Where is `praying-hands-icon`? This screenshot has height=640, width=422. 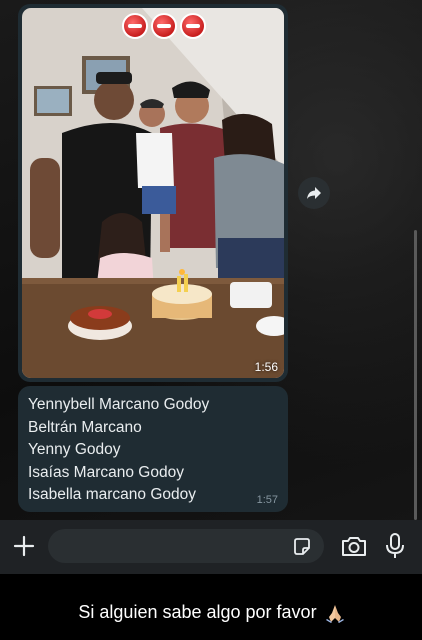
praying-hands-icon is located at coordinates (334, 614).